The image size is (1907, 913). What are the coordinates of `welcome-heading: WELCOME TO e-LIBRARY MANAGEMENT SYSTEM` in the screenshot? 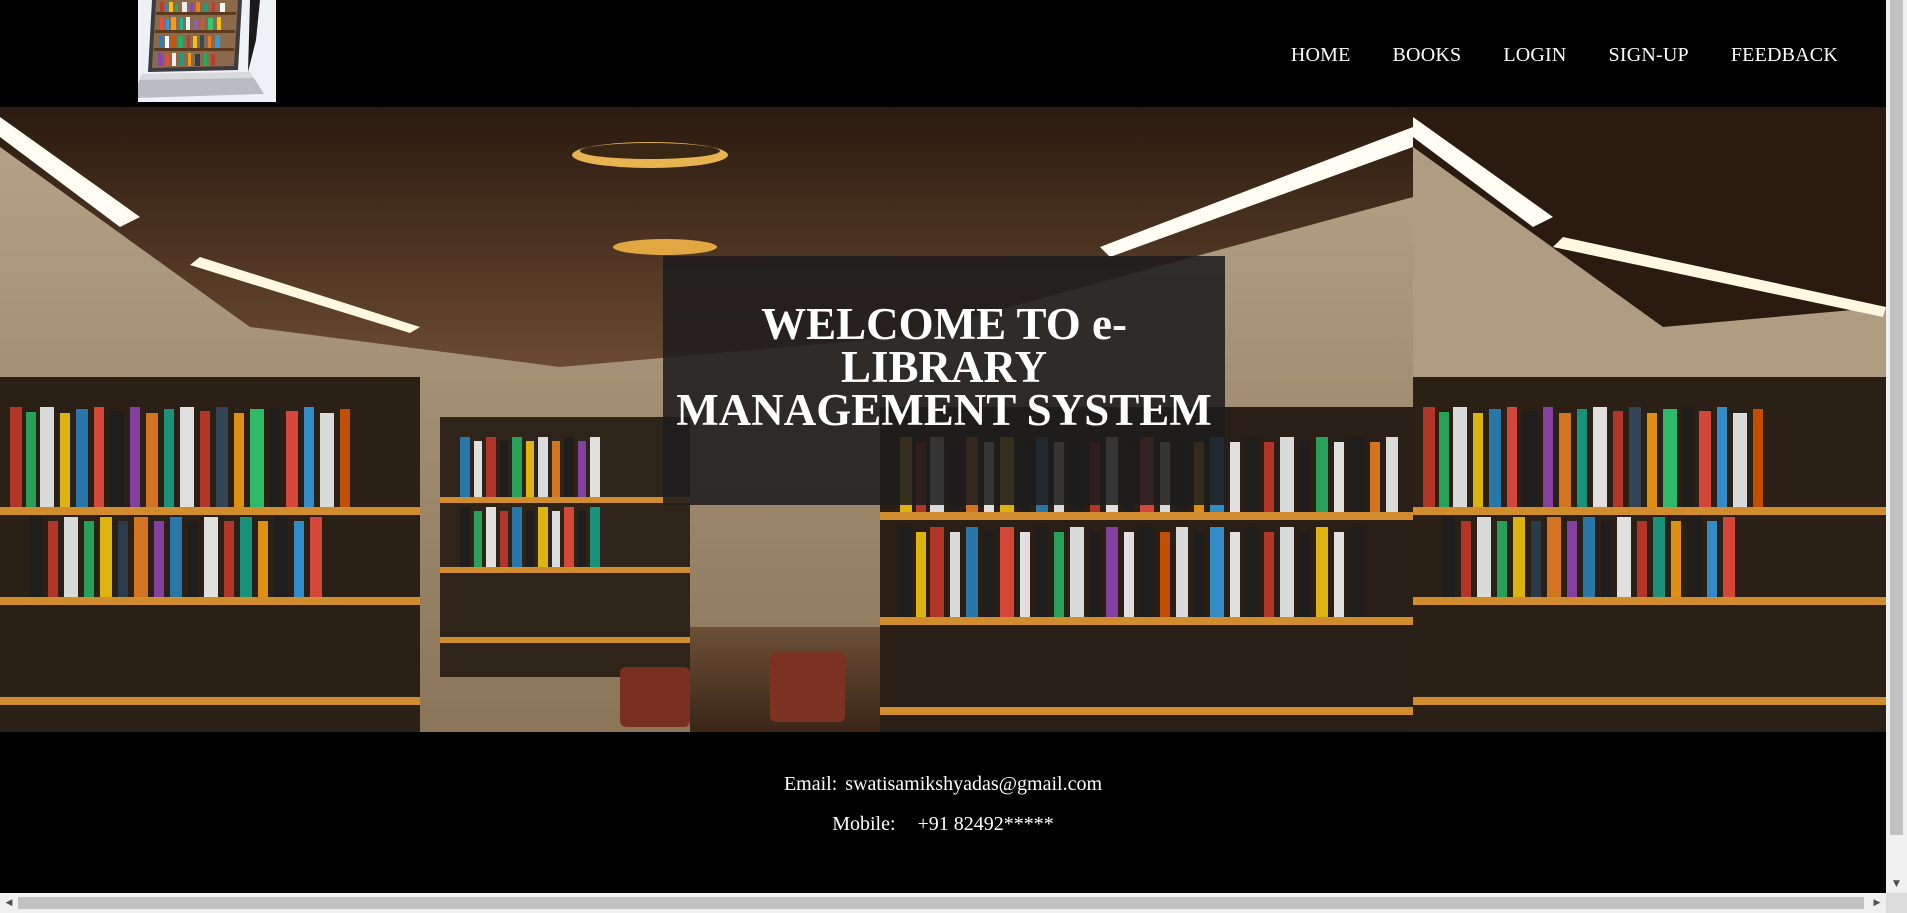 It's located at (944, 367).